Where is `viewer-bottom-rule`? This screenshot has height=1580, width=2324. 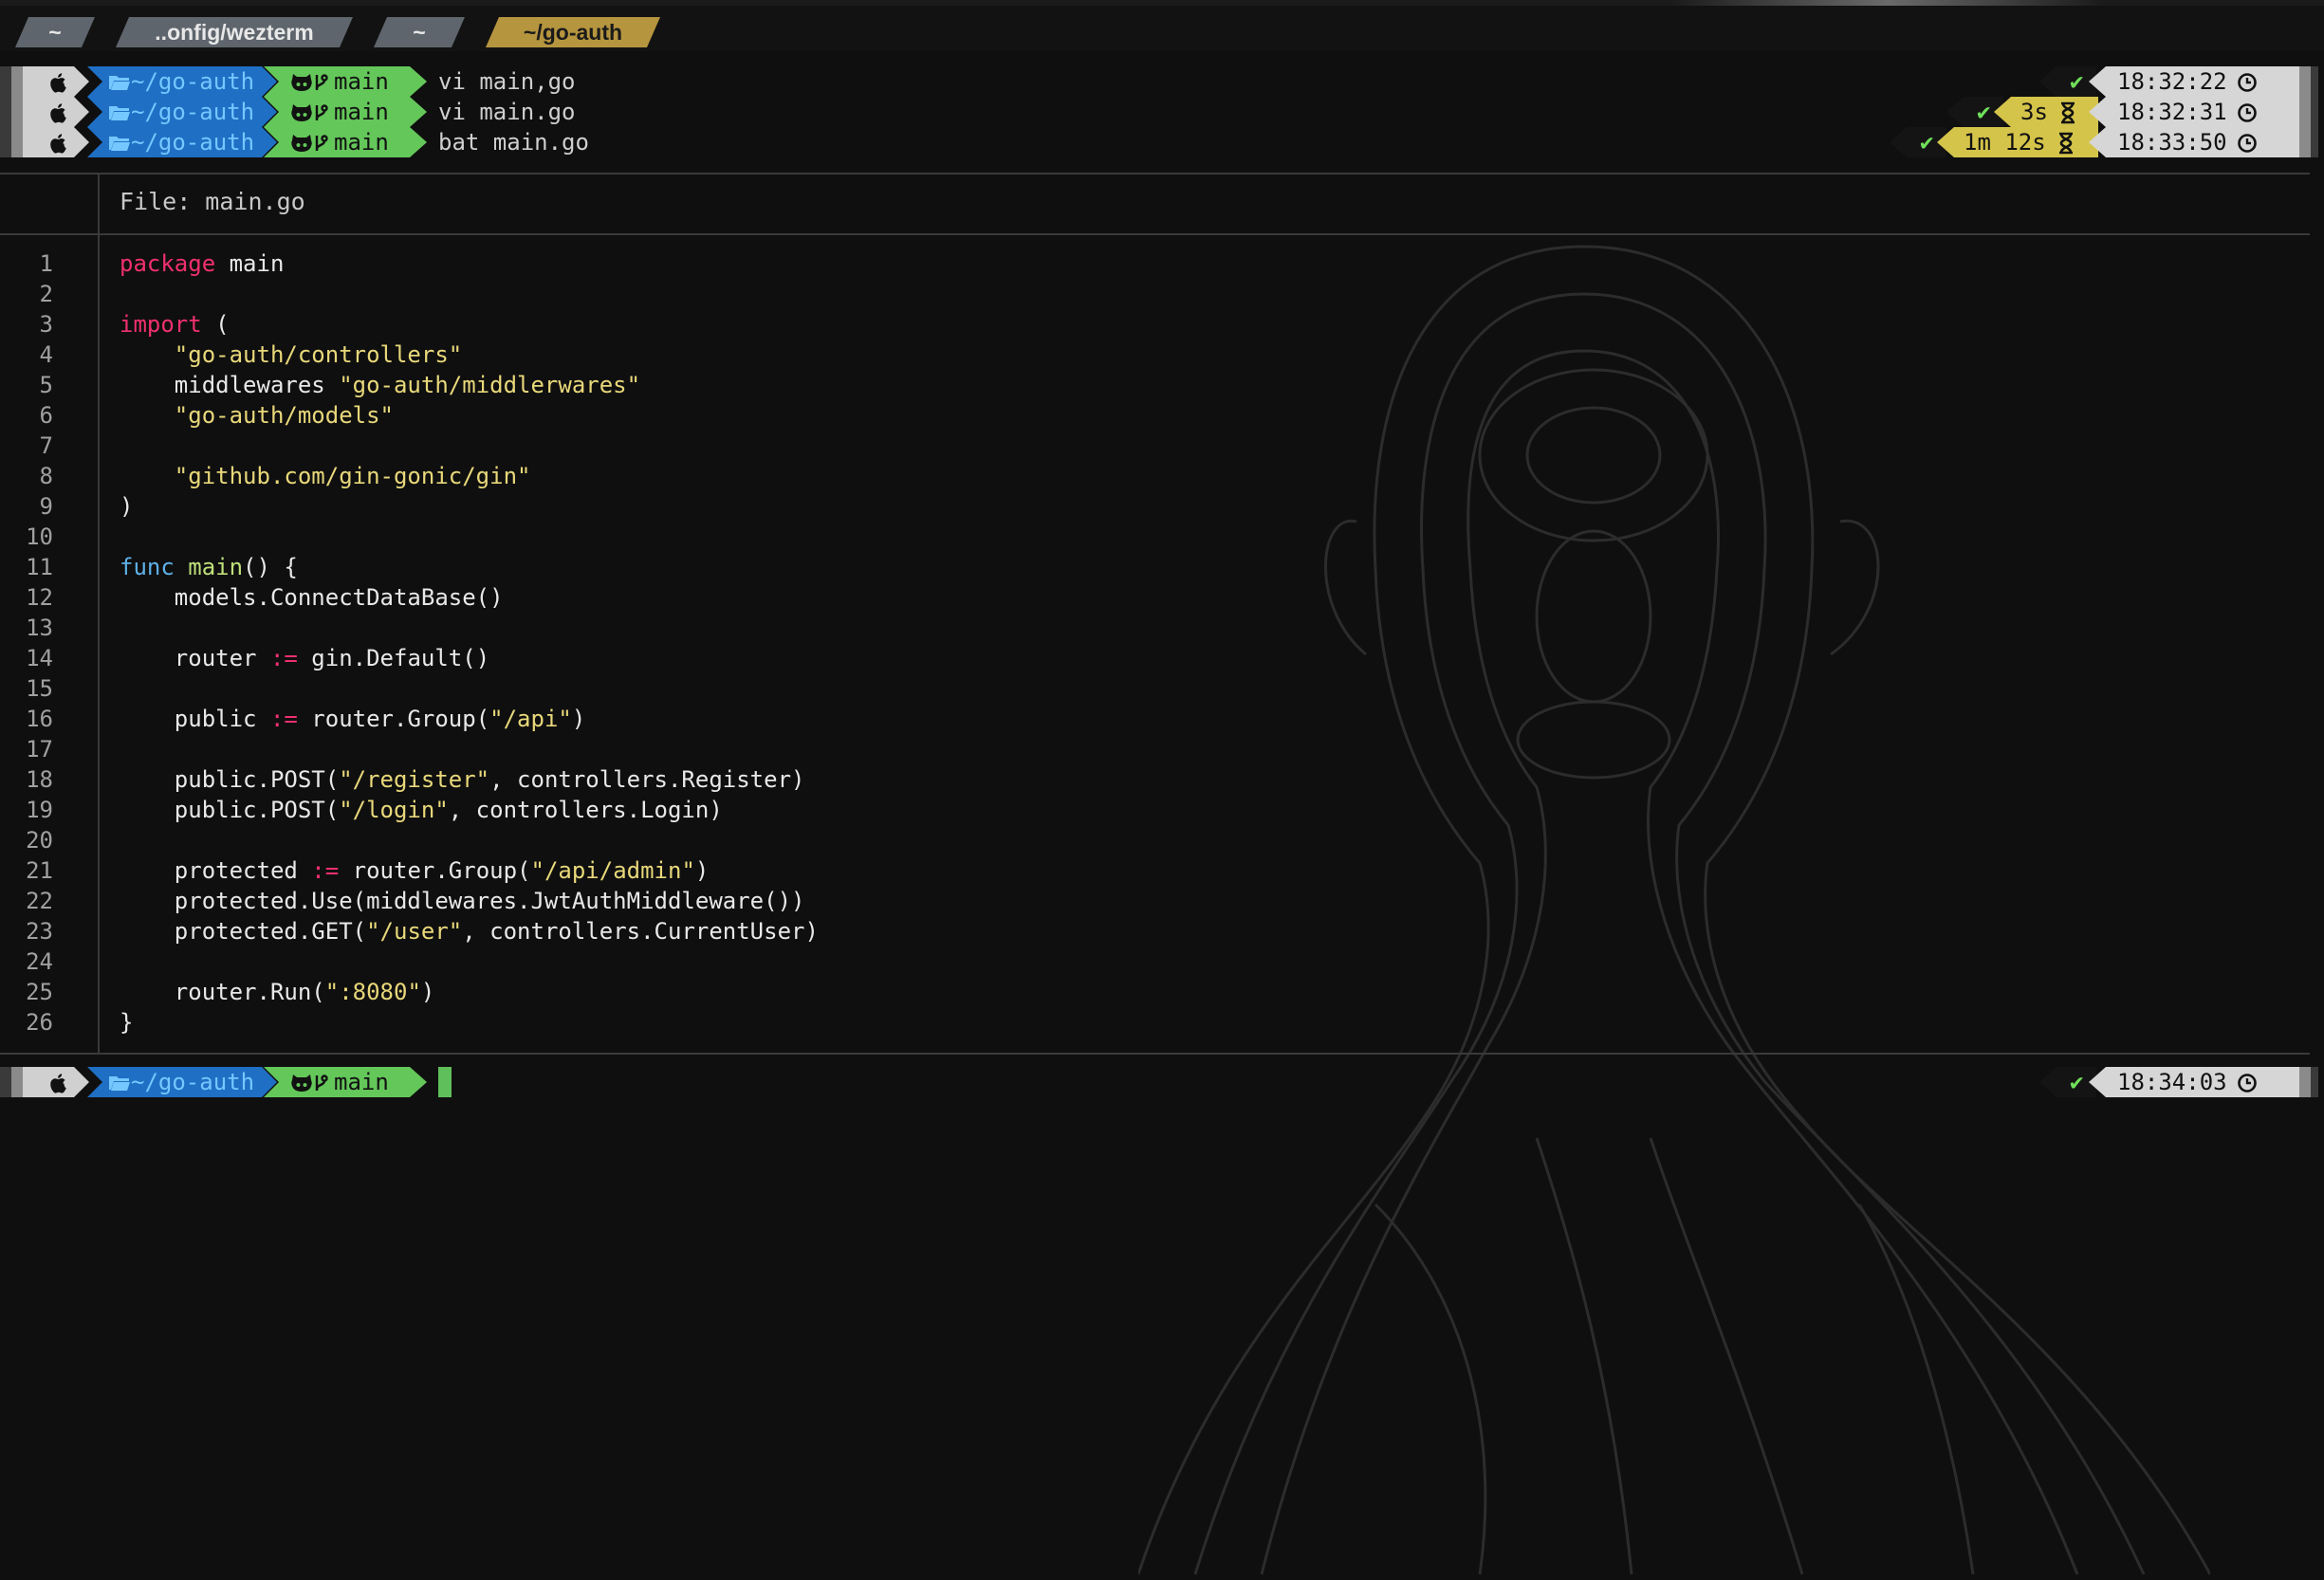 viewer-bottom-rule is located at coordinates (1155, 1054).